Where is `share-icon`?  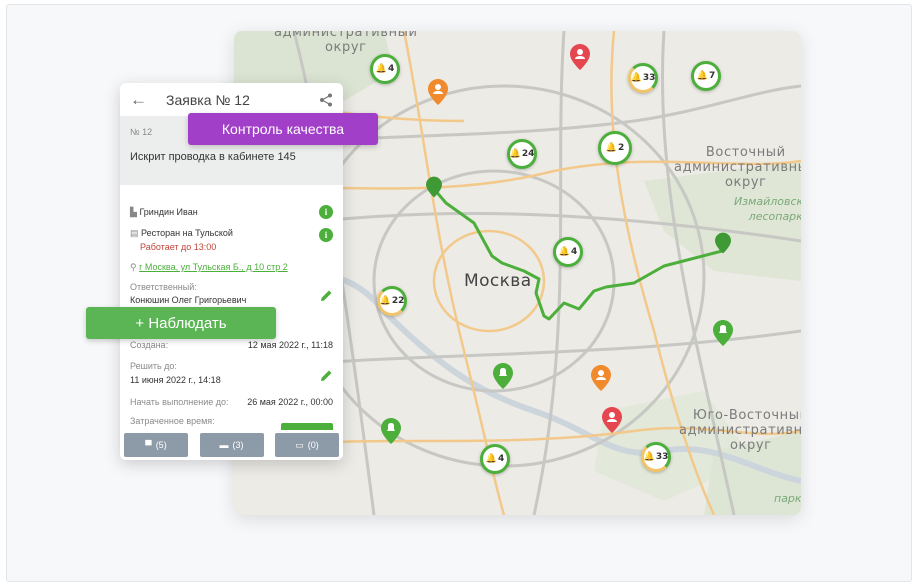 share-icon is located at coordinates (326, 100).